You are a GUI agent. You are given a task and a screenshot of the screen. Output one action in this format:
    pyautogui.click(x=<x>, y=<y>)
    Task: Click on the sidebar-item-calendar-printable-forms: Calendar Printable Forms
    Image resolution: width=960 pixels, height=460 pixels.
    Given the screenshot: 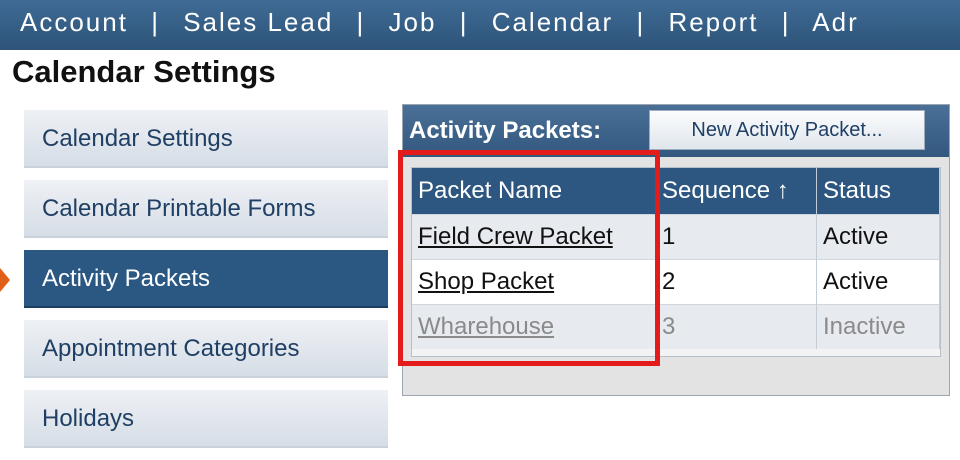 What is the action you would take?
    pyautogui.click(x=206, y=209)
    